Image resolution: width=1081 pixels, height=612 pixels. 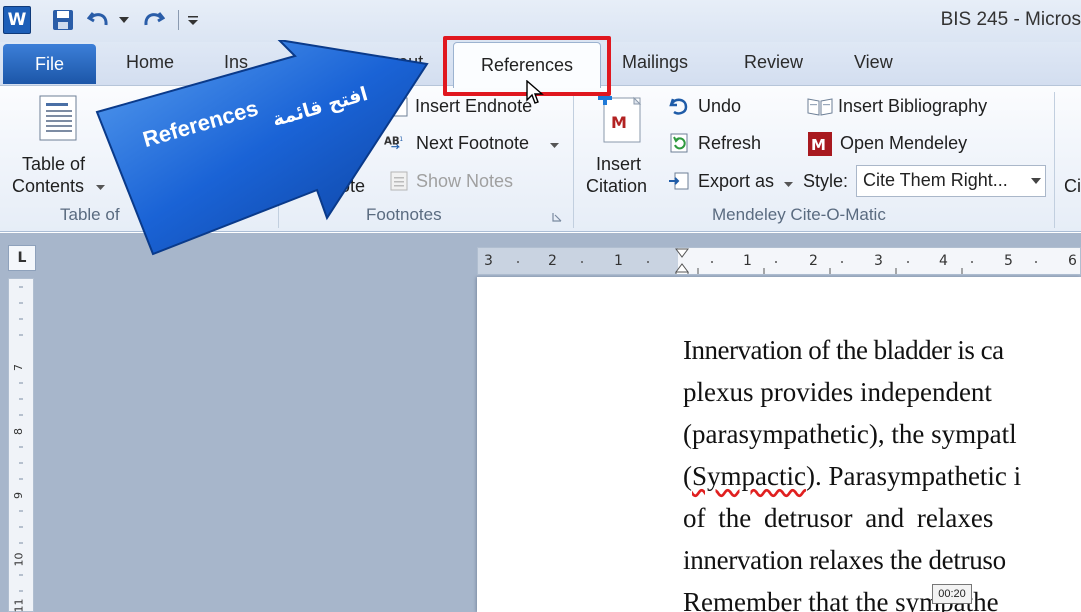 What do you see at coordinates (17, 20) in the screenshot?
I see `word-app-icon: W` at bounding box center [17, 20].